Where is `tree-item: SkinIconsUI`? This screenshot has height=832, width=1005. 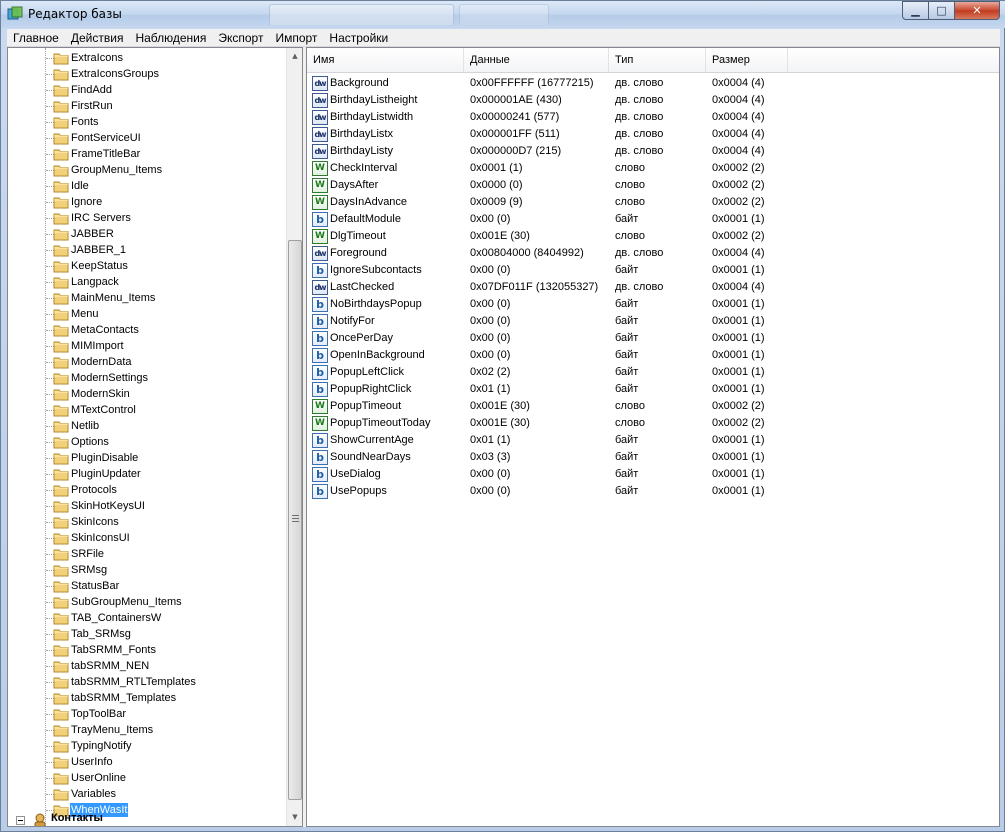 tree-item: SkinIconsUI is located at coordinates (147, 538).